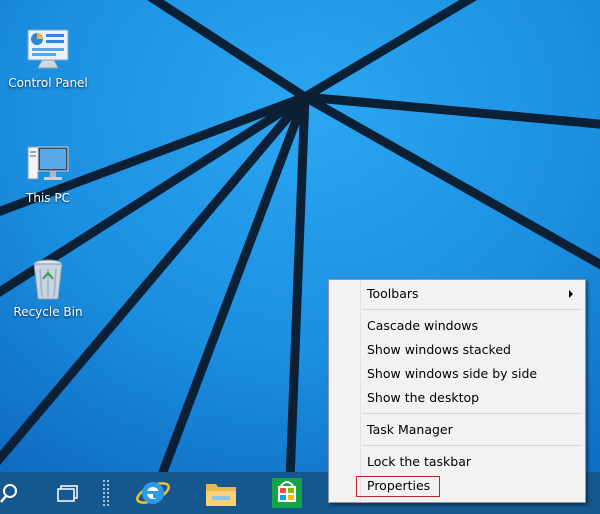 This screenshot has width=600, height=514. Describe the element at coordinates (457, 293) in the screenshot. I see `menu-item-toolbars: Toolbars` at that location.